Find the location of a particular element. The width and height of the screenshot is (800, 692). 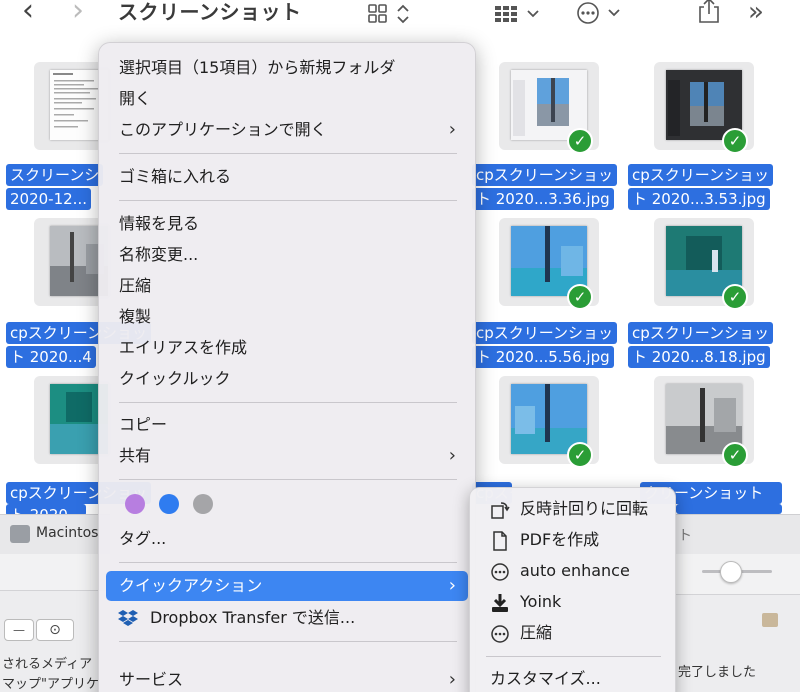

menu-item-duplicate: 複製 is located at coordinates (287, 317).